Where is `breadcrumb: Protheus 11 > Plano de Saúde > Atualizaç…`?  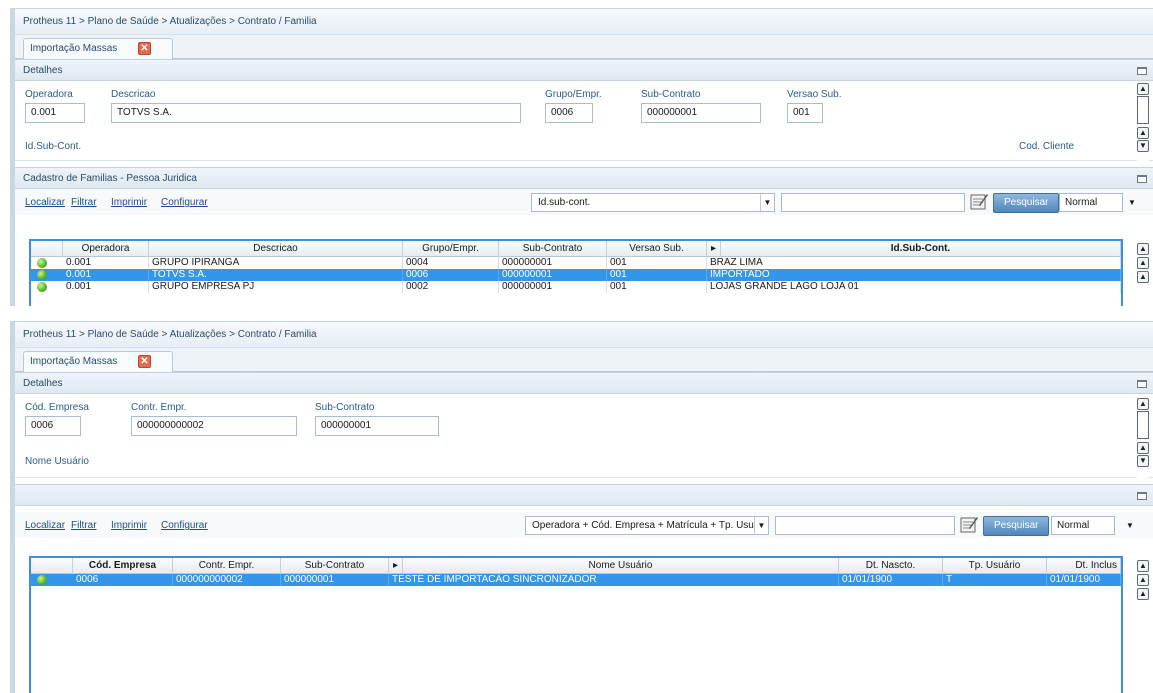
breadcrumb: Protheus 11 > Plano de Saúde > Atualizaç… is located at coordinates (584, 335).